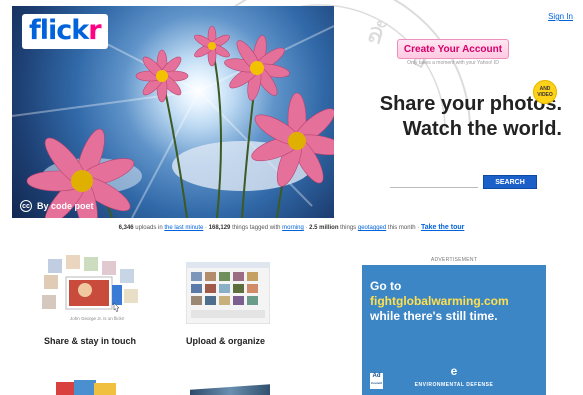 This screenshot has height=395, width=583. Describe the element at coordinates (434, 316) in the screenshot. I see `ad-line-3: while there's still time.` at that location.